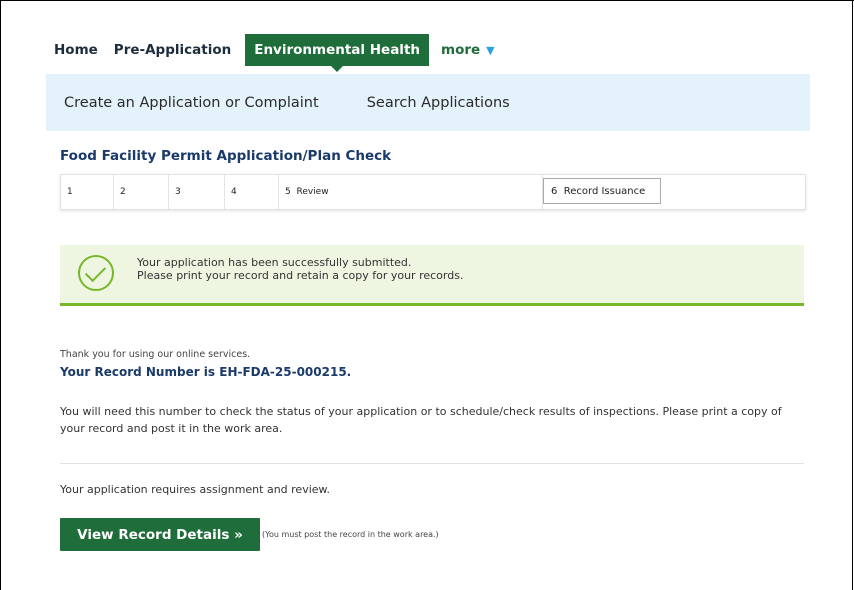 The width and height of the screenshot is (854, 590). I want to click on step-6-record-issuance: 6 Record Issuance, so click(602, 191).